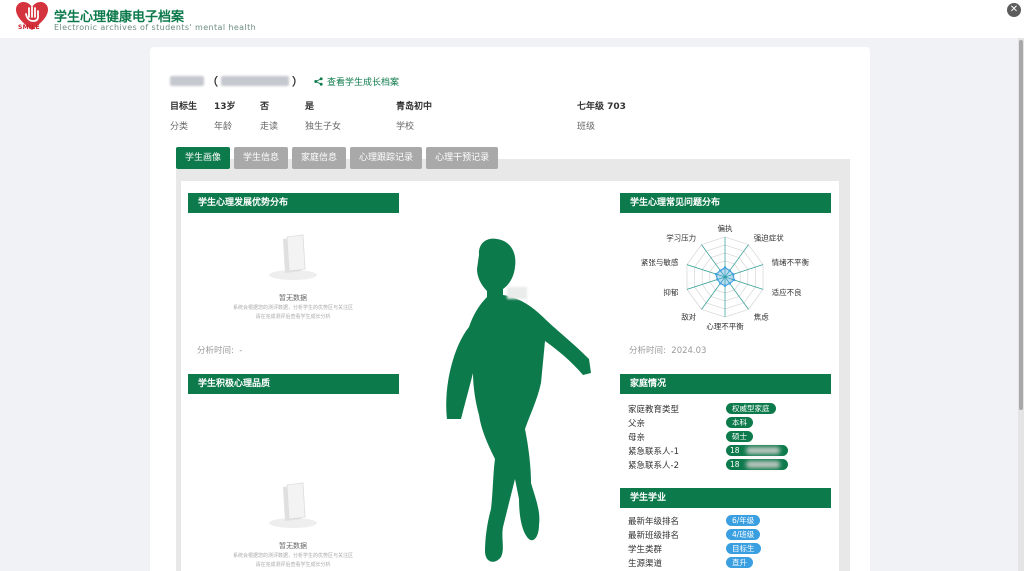 The image size is (1024, 571). I want to click on radar-axis-label: 紧张与敏感, so click(660, 262).